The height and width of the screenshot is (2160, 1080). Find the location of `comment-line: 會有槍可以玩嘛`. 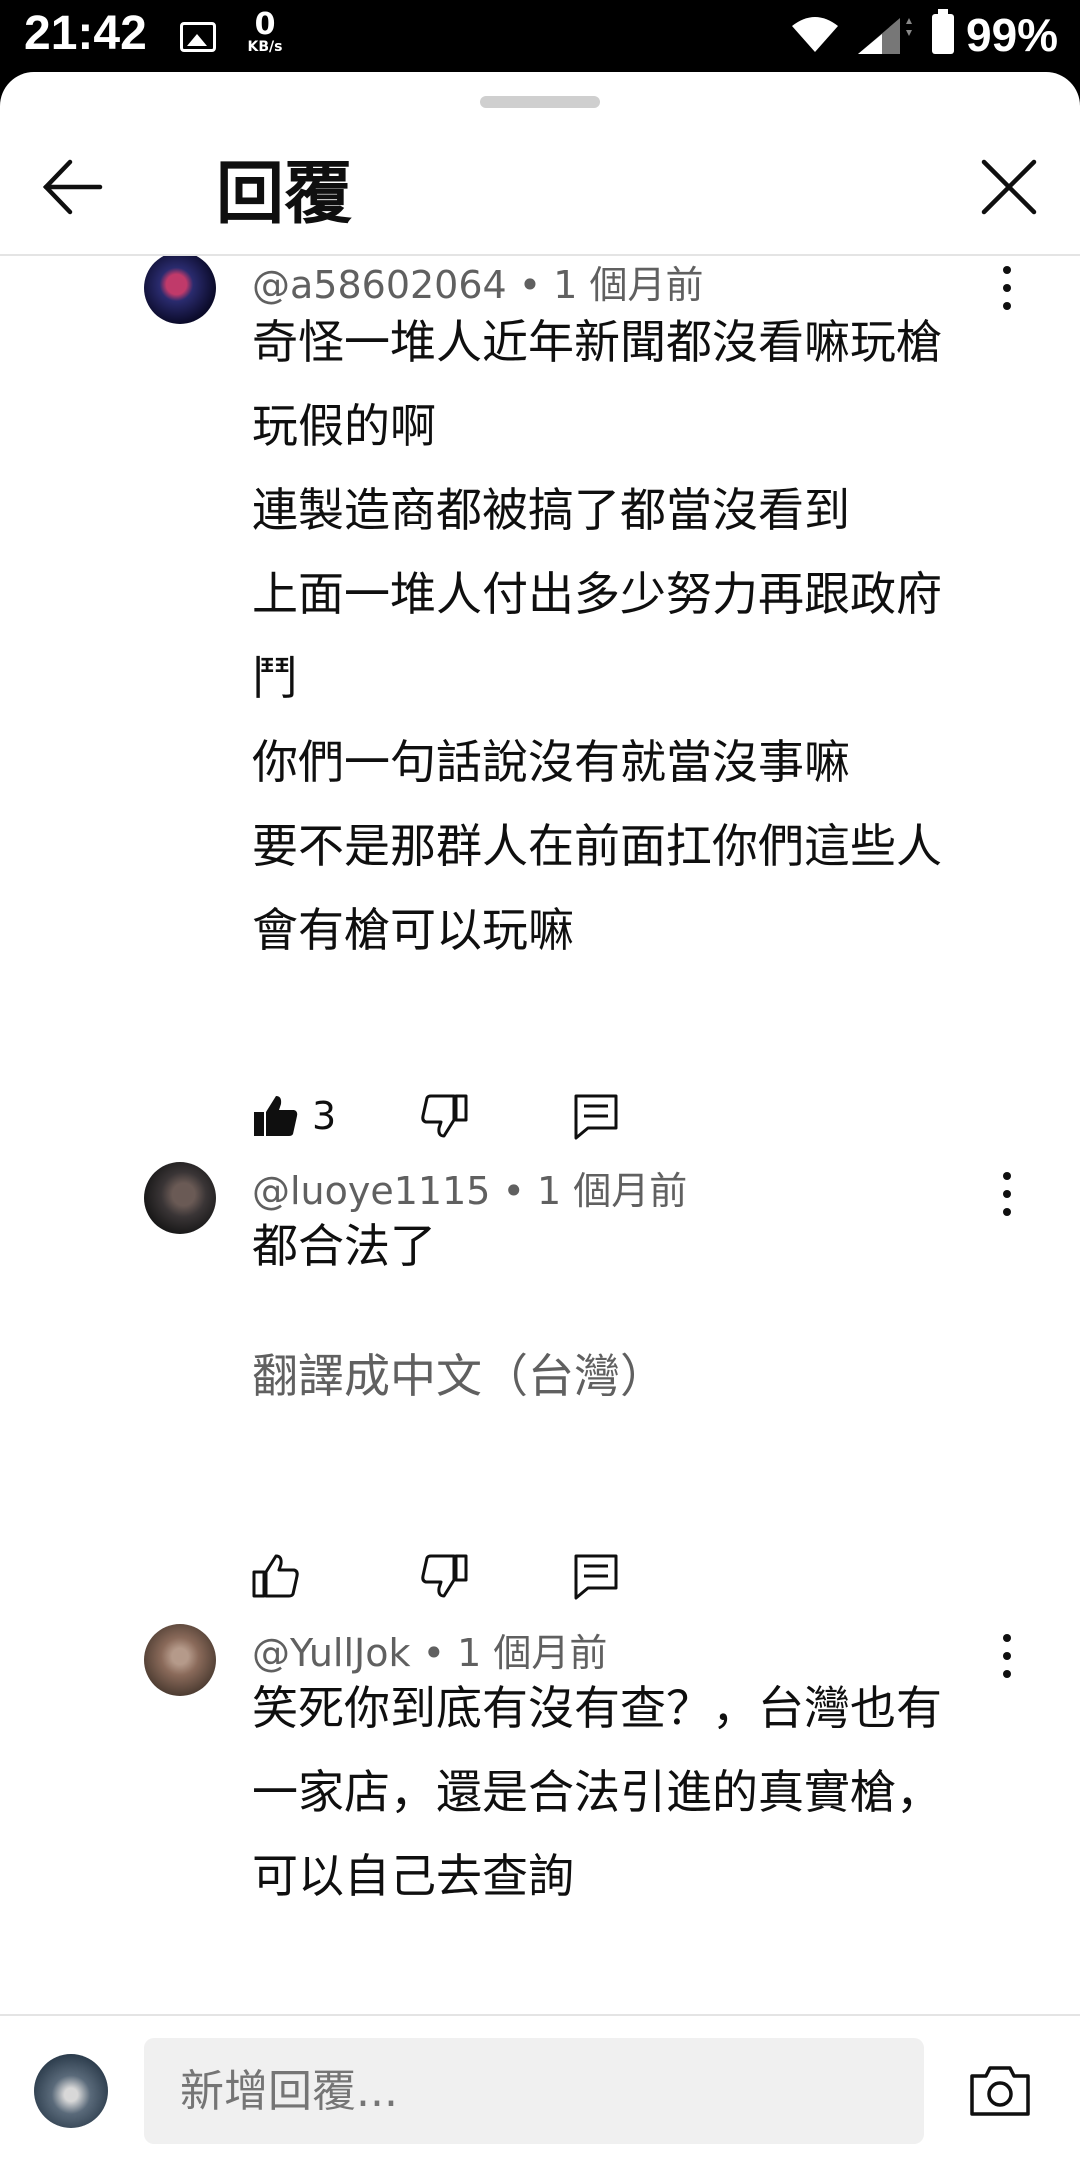

comment-line: 會有槍可以玩嘛 is located at coordinates (413, 930).